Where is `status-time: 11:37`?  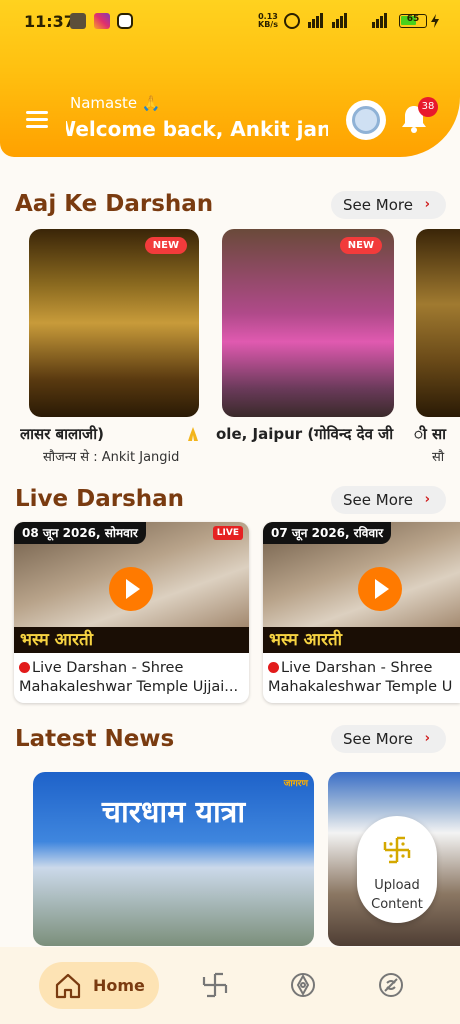
status-time: 11:37 is located at coordinates (49, 21).